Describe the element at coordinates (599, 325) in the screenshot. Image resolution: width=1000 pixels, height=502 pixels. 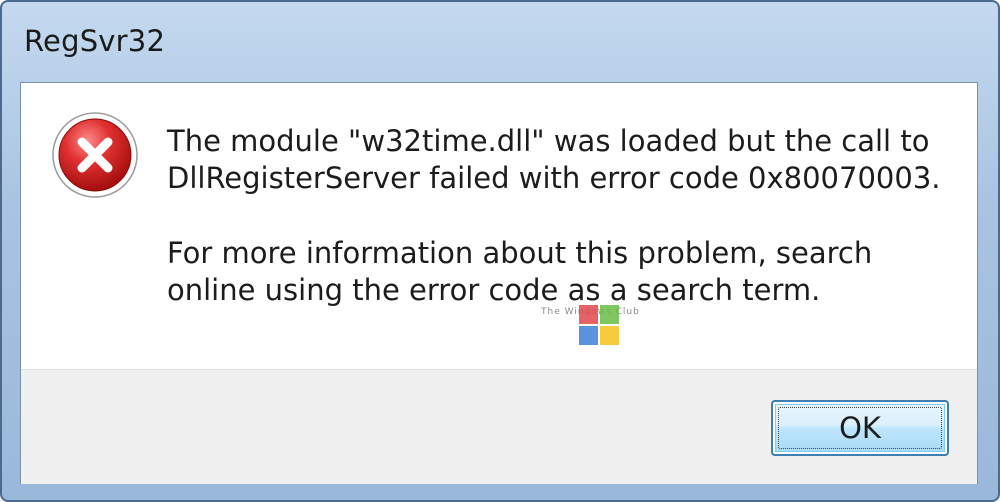
I see `windows-logo-watermark-icon` at that location.